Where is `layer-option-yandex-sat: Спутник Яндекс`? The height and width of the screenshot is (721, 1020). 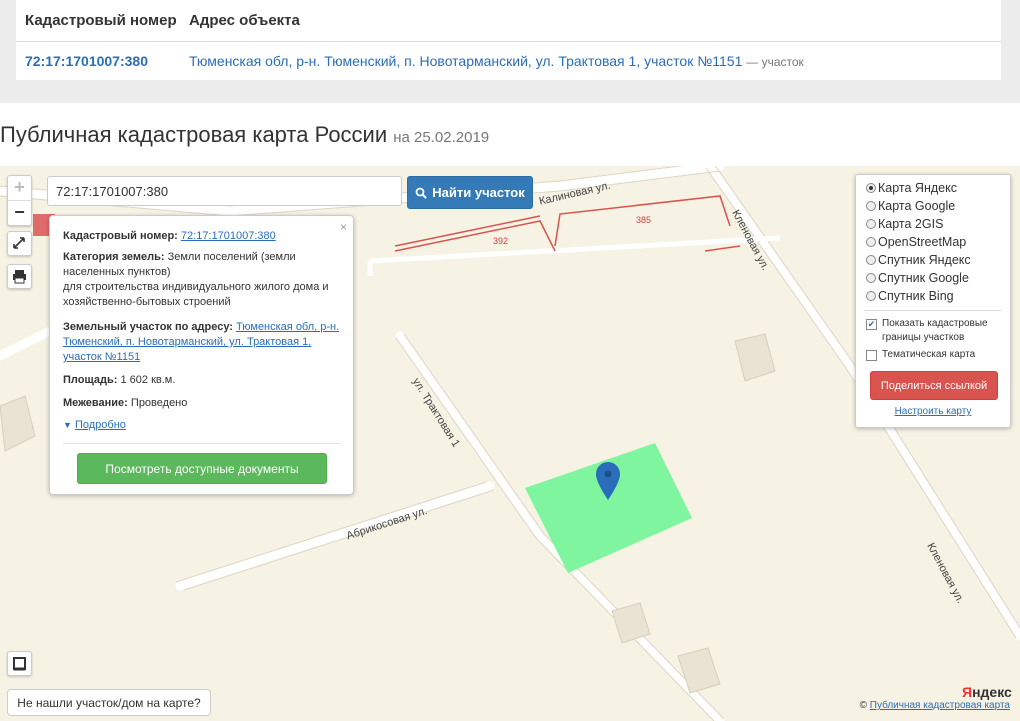
layer-option-yandex-sat: Спутник Яндекс is located at coordinates (918, 260).